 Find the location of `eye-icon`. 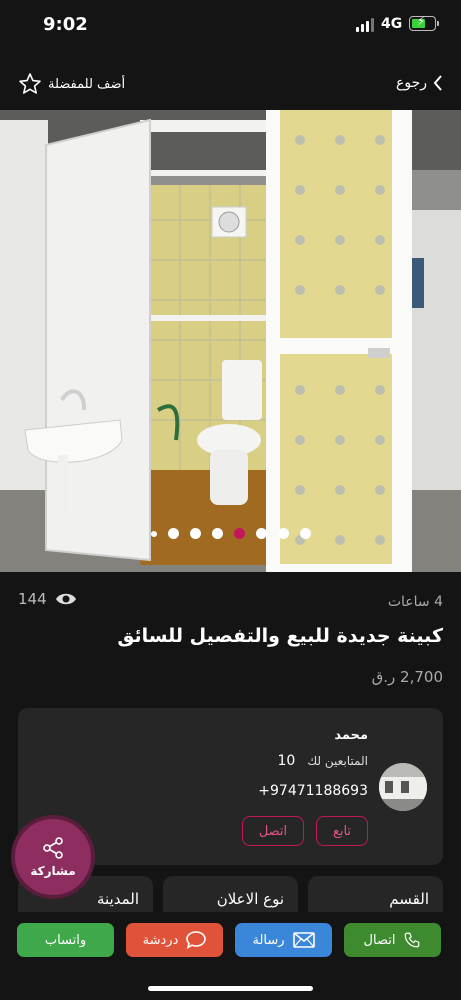

eye-icon is located at coordinates (65, 599).